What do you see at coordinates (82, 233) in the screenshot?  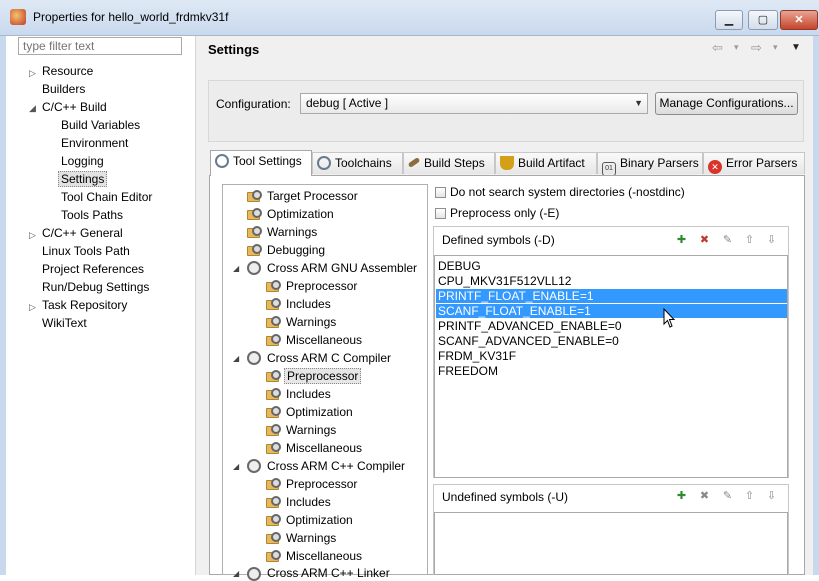 I see `sidebar-item-cpp-general: C/C++ General` at bounding box center [82, 233].